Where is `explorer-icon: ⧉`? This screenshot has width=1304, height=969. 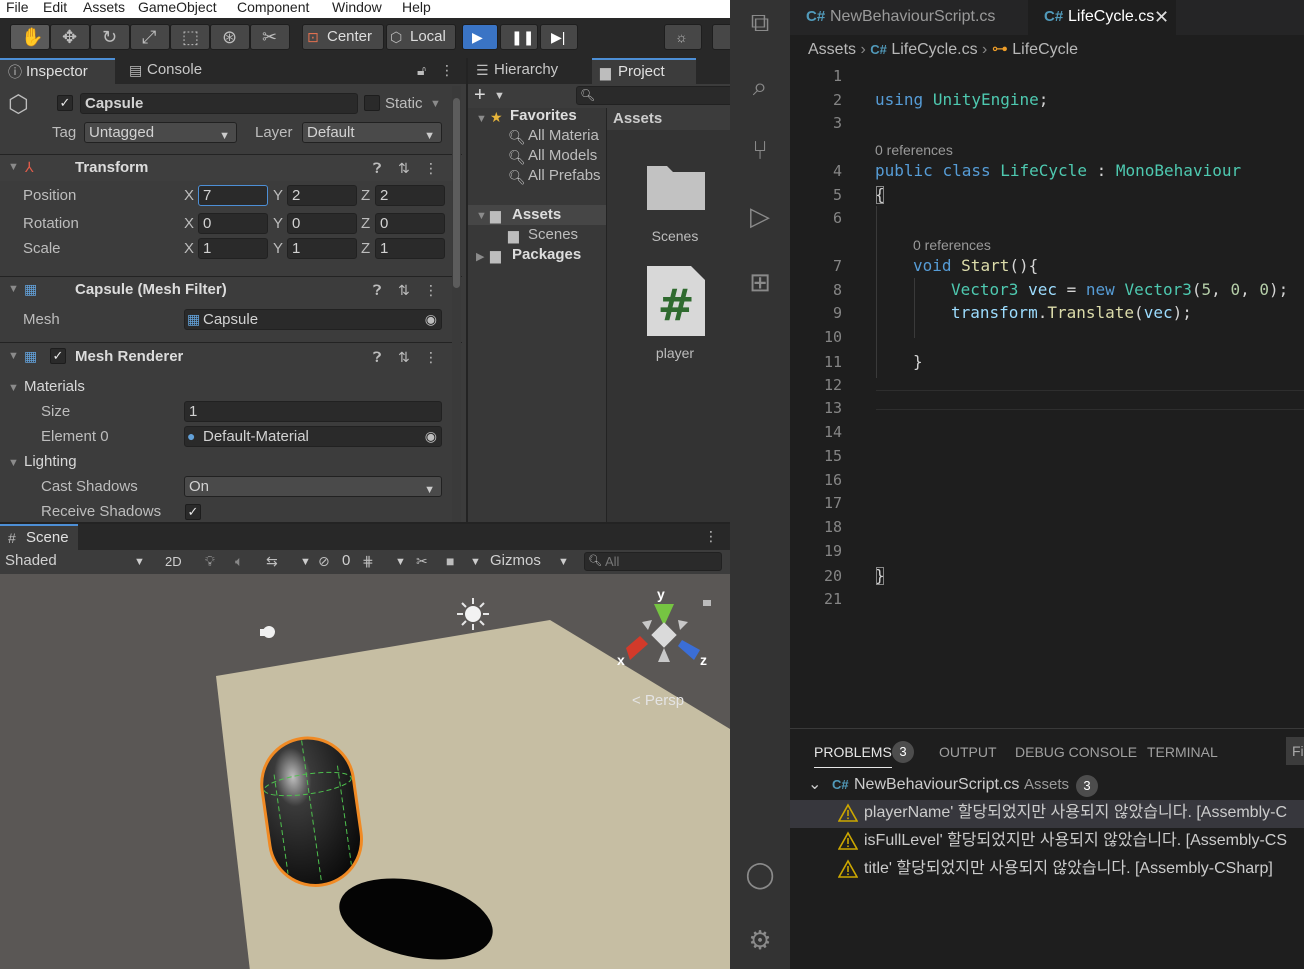 explorer-icon: ⧉ is located at coordinates (760, 22).